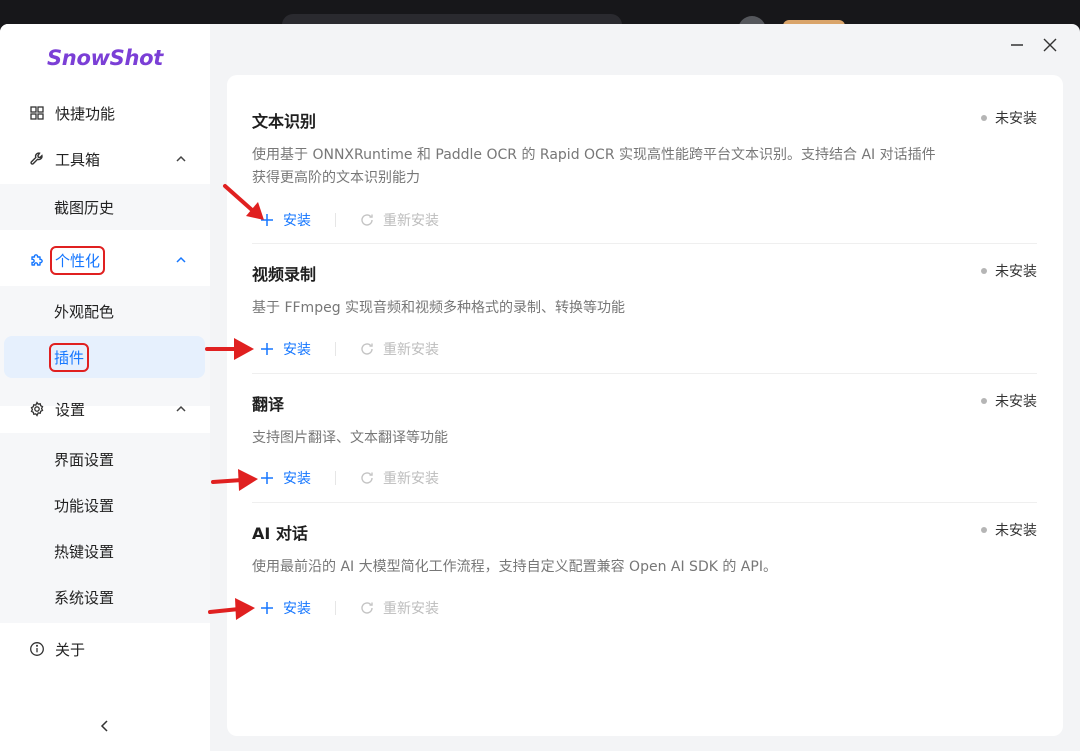 This screenshot has width=1080, height=751. Describe the element at coordinates (350, 438) in the screenshot. I see `description-line: 支持图片翻译、文本翻译等功能` at that location.